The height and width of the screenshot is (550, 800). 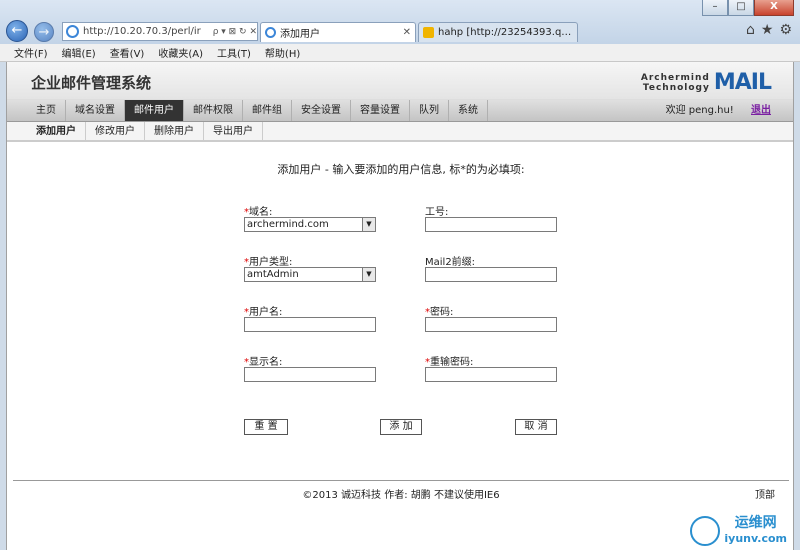 I want to click on password-label: 密码:, so click(x=442, y=312).